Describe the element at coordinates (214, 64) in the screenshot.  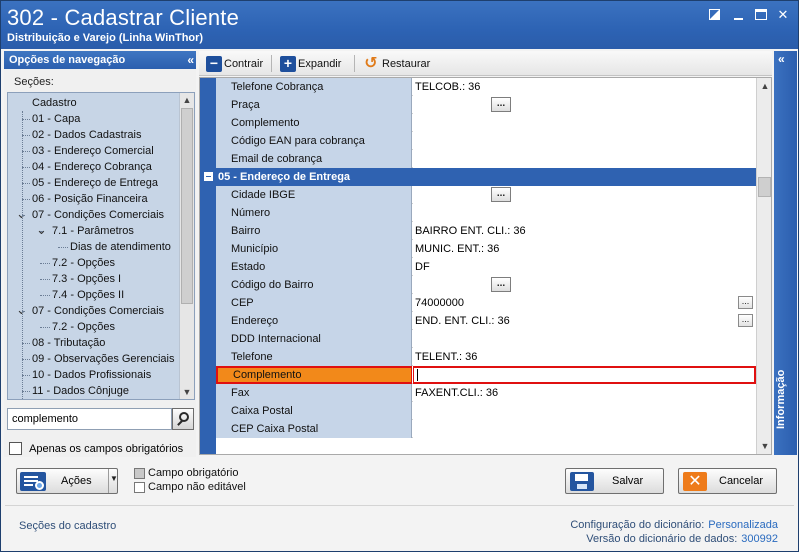
I see `minus-square-icon: −` at that location.